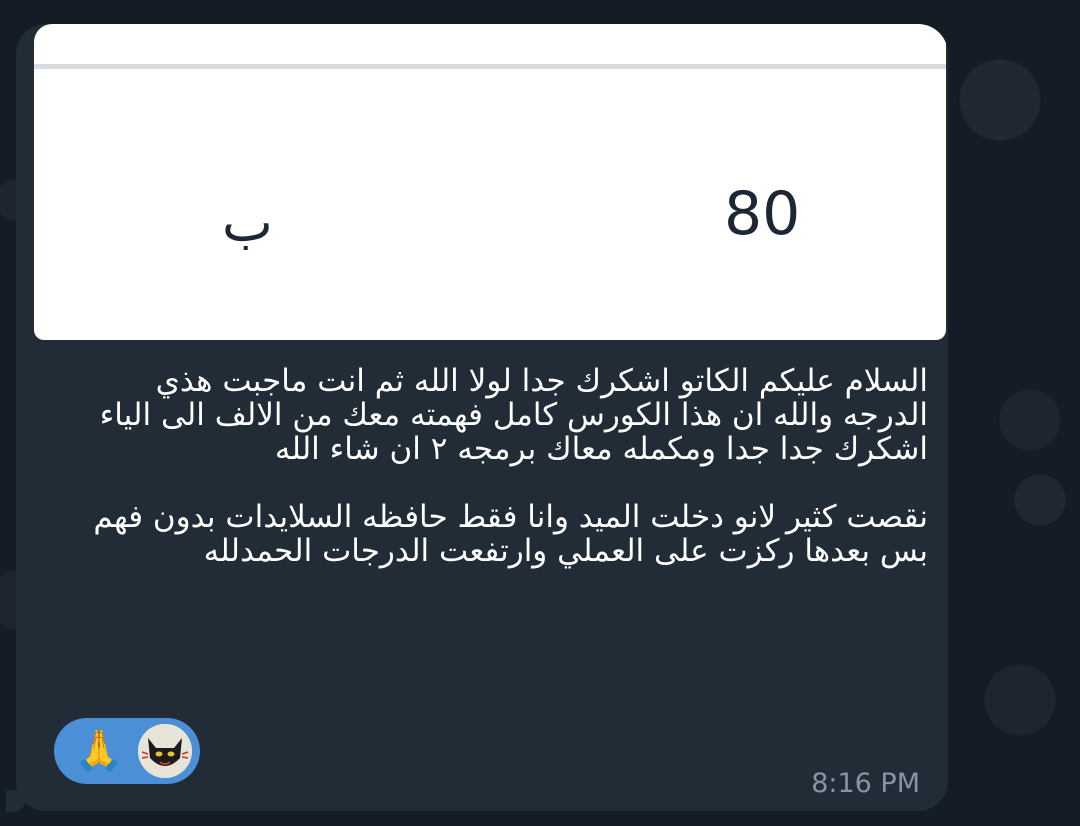  I want to click on reactions-pill: 🙏, so click(127, 751).